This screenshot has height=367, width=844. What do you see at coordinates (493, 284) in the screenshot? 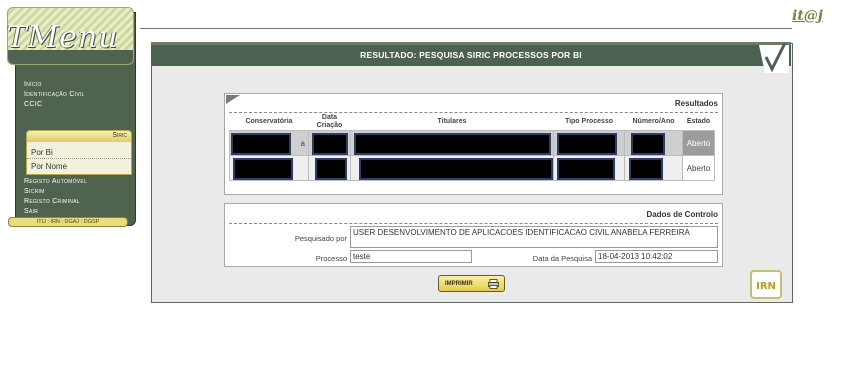
I see `printer-icon` at bounding box center [493, 284].